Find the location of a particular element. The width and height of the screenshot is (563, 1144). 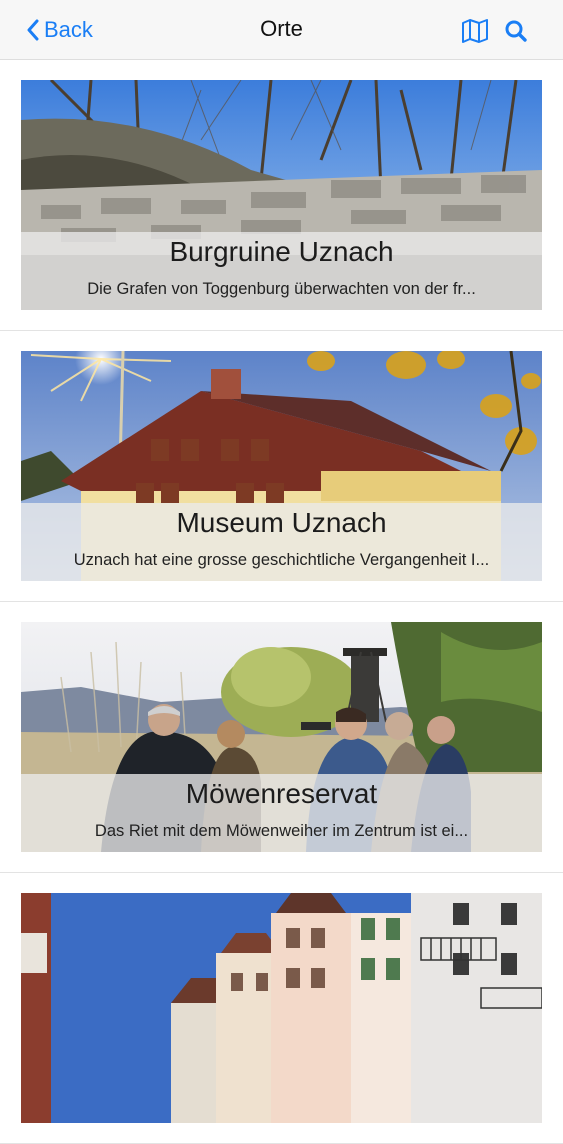

back-button: Back is located at coordinates (59, 30).